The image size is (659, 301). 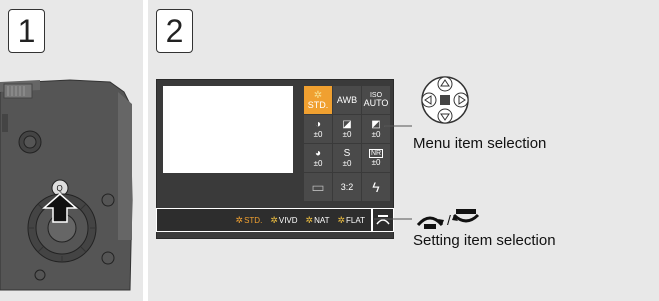 I want to click on qmenu-noise-reduction: NR ±0, so click(x=376, y=158).